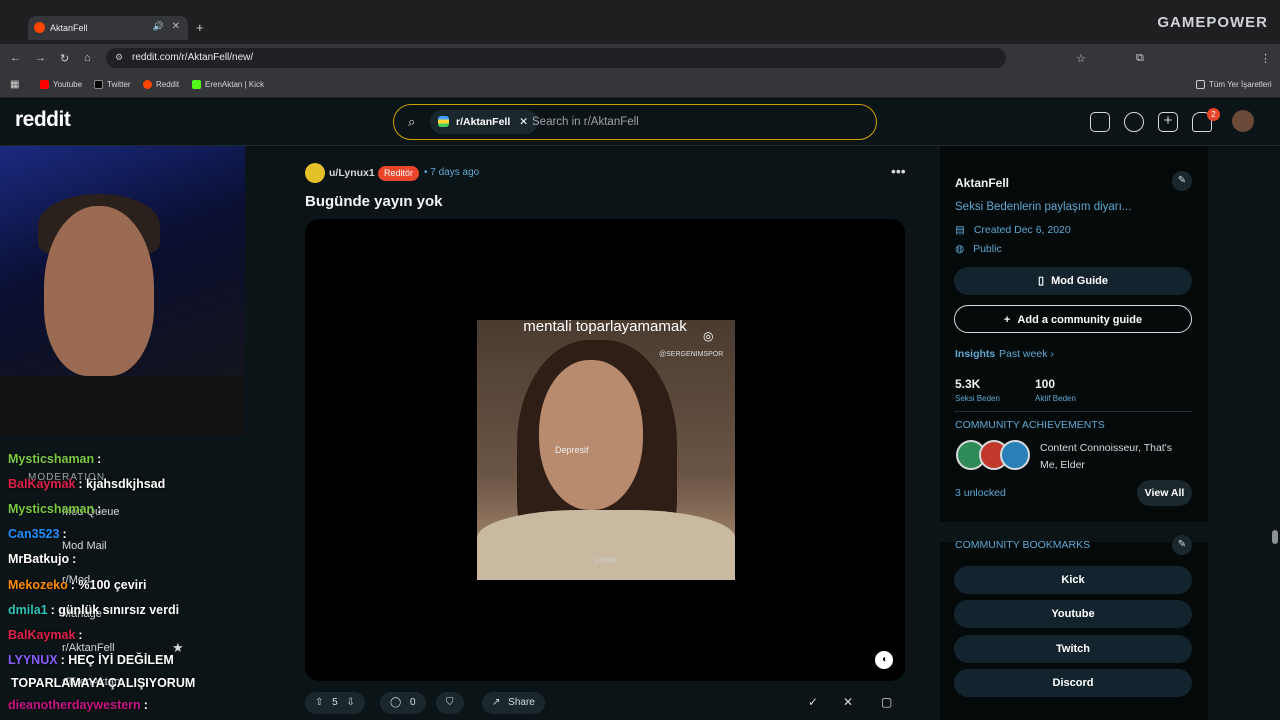 The height and width of the screenshot is (720, 1280). I want to click on remove-icon: ✕, so click(848, 702).